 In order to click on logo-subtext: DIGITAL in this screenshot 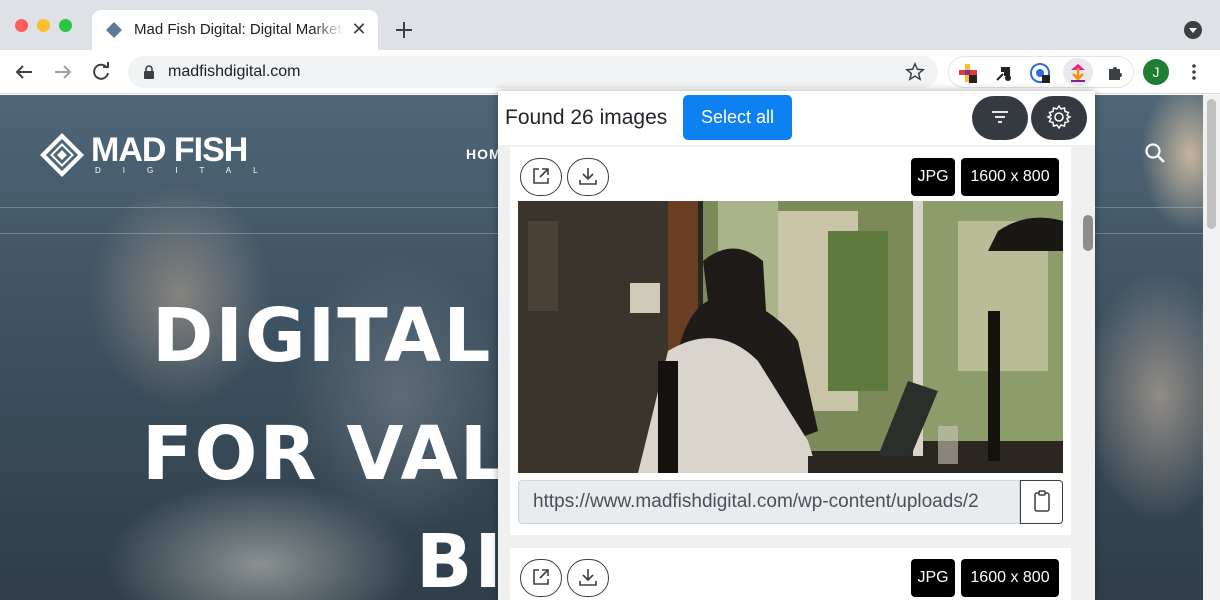, I will do `click(187, 170)`.